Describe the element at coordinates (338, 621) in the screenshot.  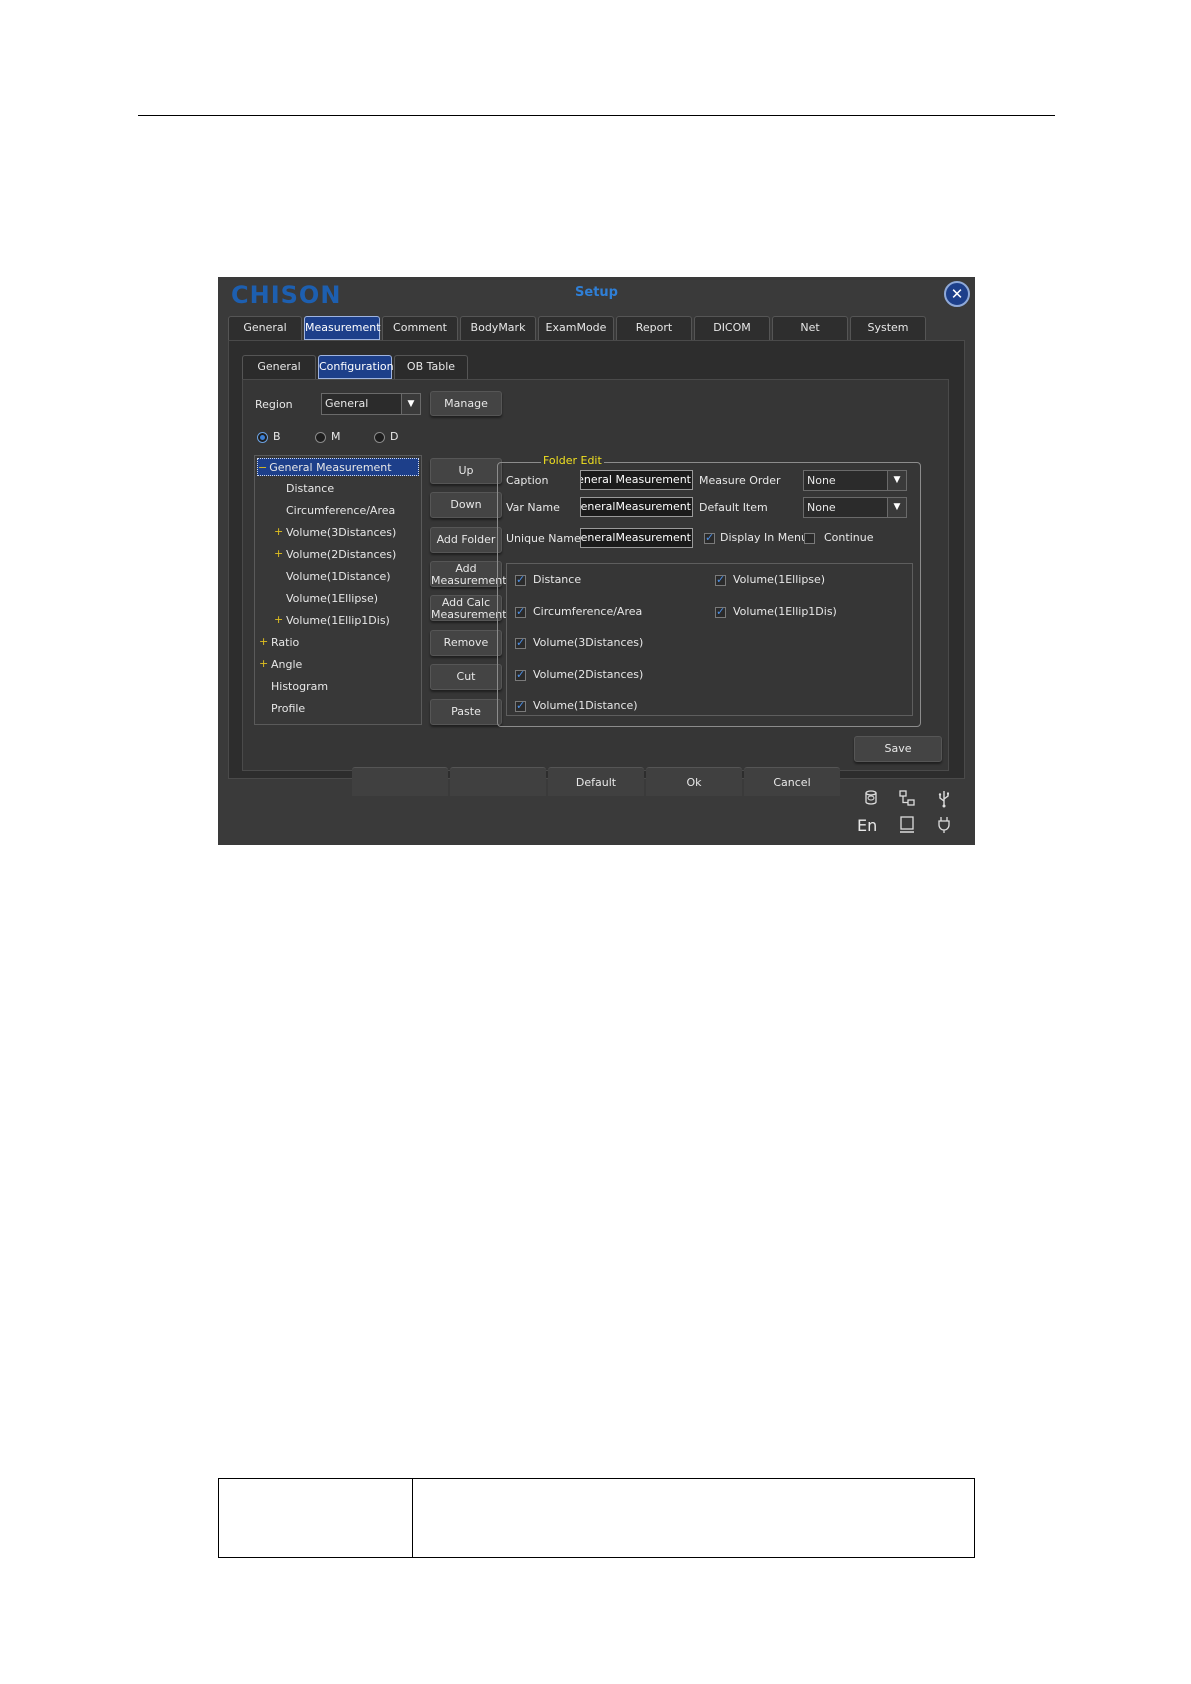
I see `tree-item-volume-1ellip1dis: Volume(1Ellip1Dis)` at that location.